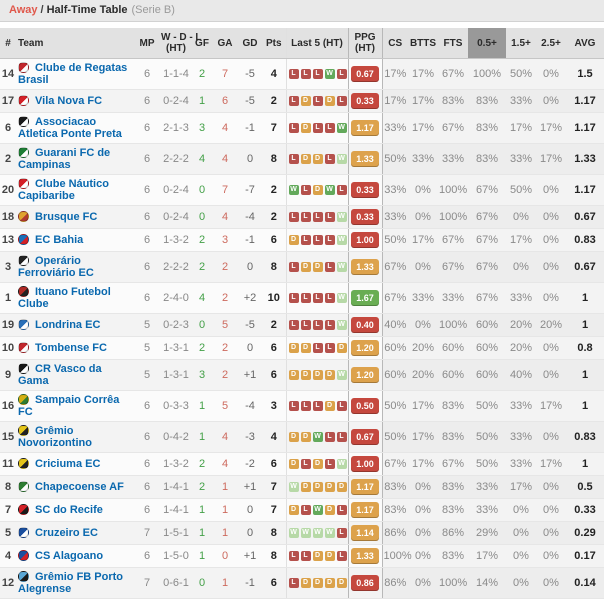 Image resolution: width=604 pixels, height=599 pixels. Describe the element at coordinates (364, 298) in the screenshot. I see `ppg-cell: 1.67` at that location.